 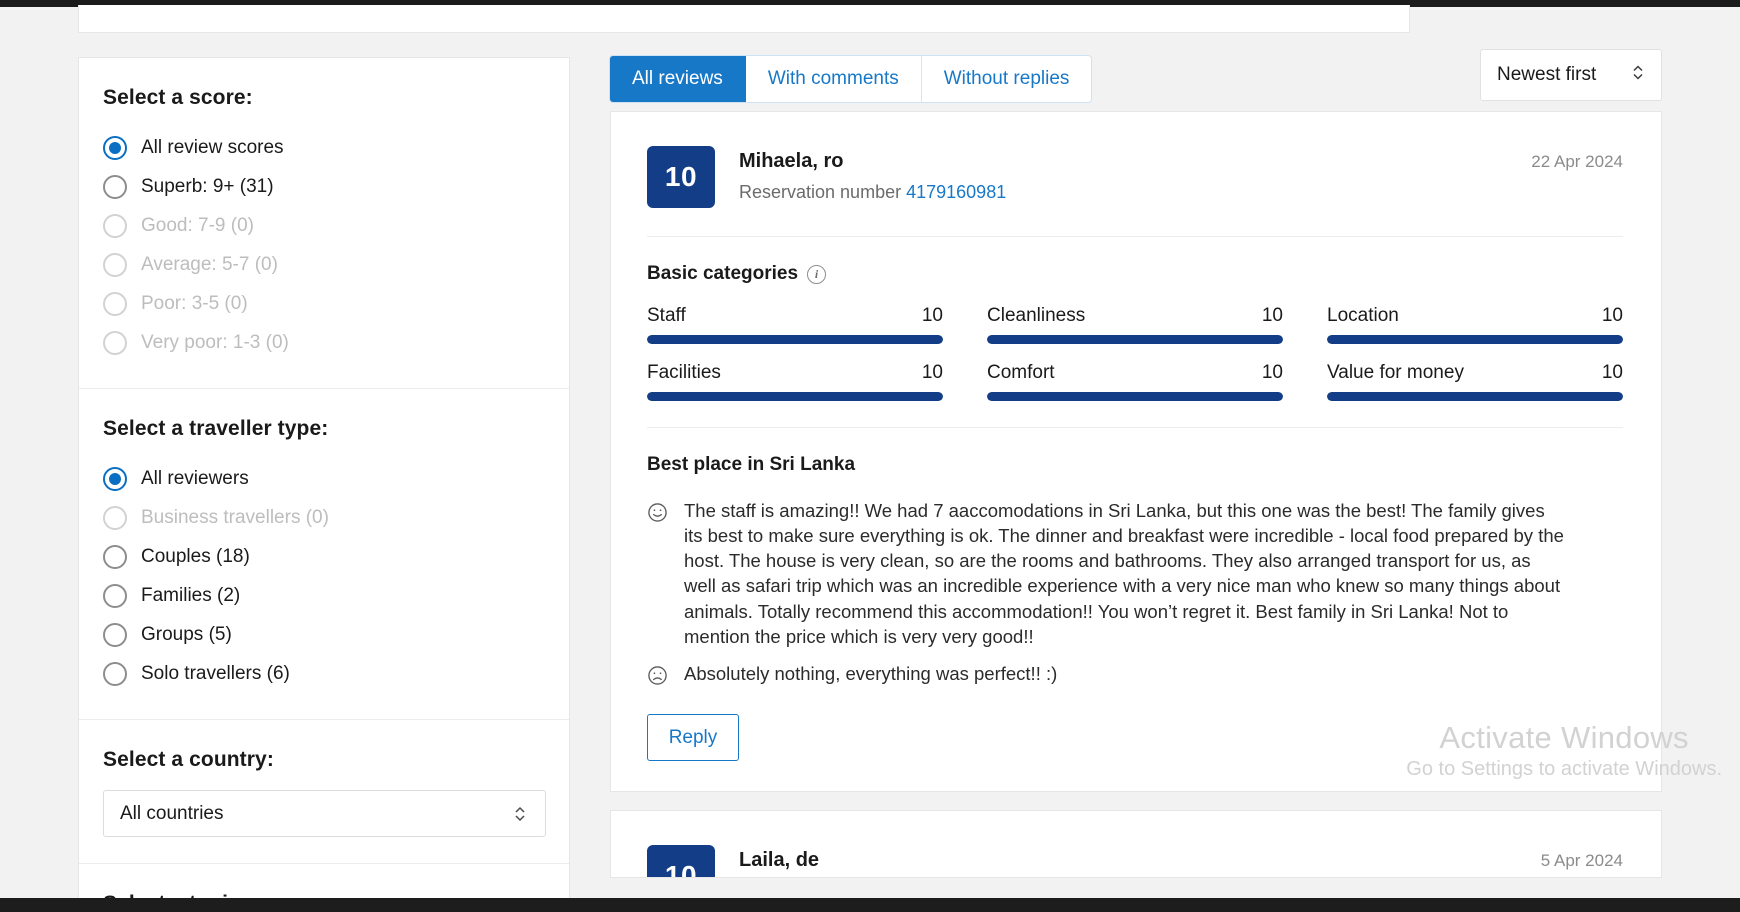 I want to click on tab-all-reviews: All reviews, so click(x=678, y=79).